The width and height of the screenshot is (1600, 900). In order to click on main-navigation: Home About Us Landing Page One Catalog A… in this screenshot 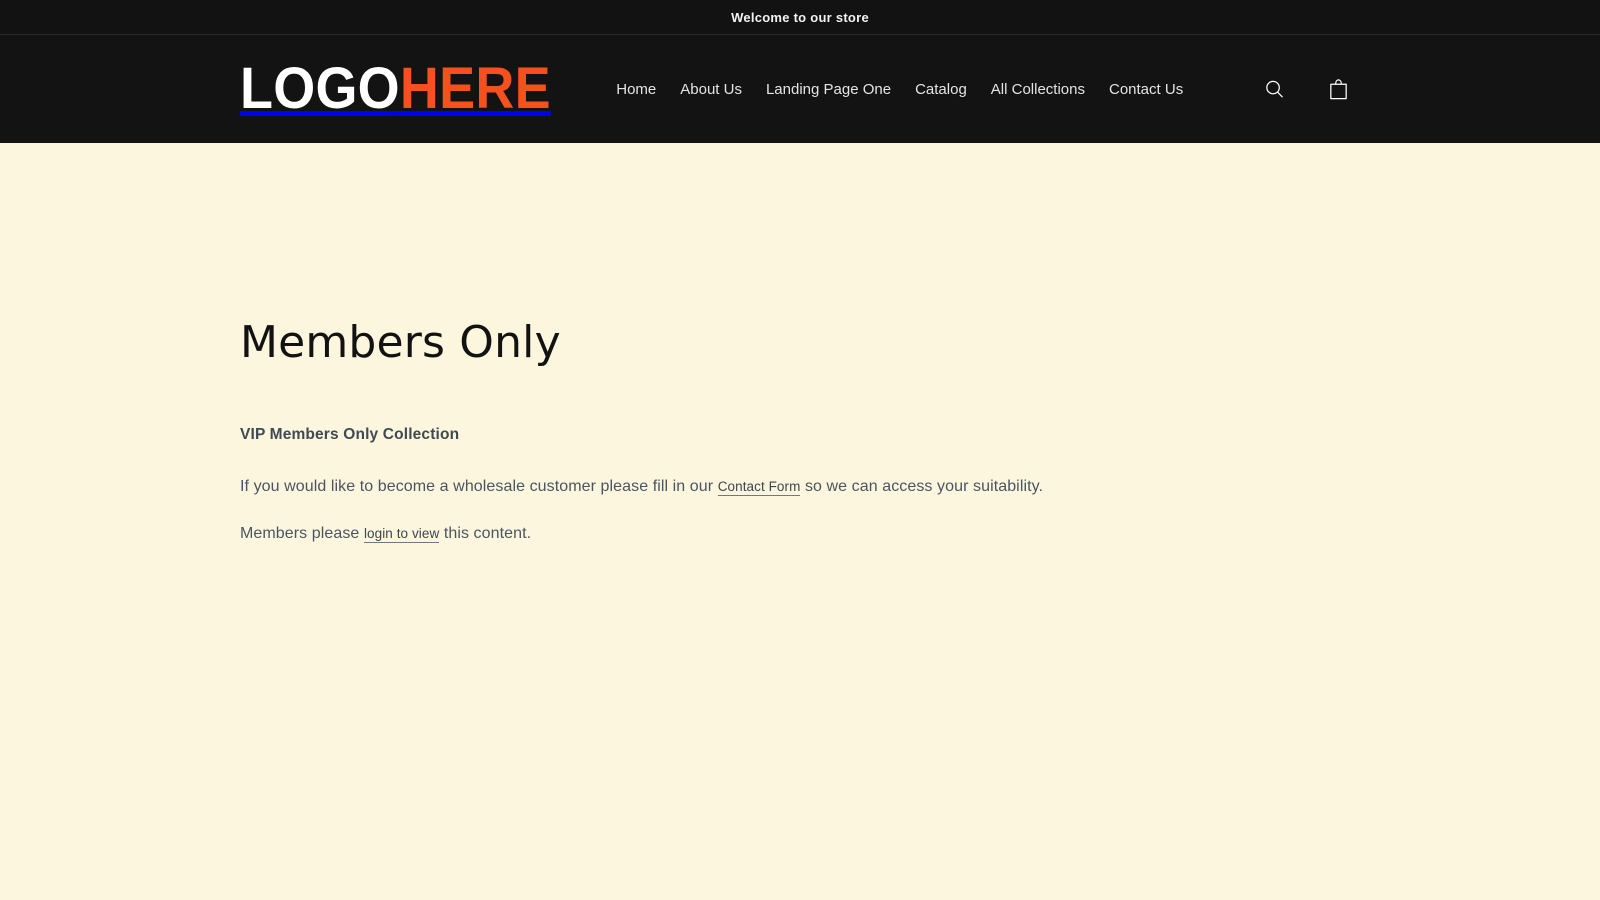, I will do `click(899, 89)`.